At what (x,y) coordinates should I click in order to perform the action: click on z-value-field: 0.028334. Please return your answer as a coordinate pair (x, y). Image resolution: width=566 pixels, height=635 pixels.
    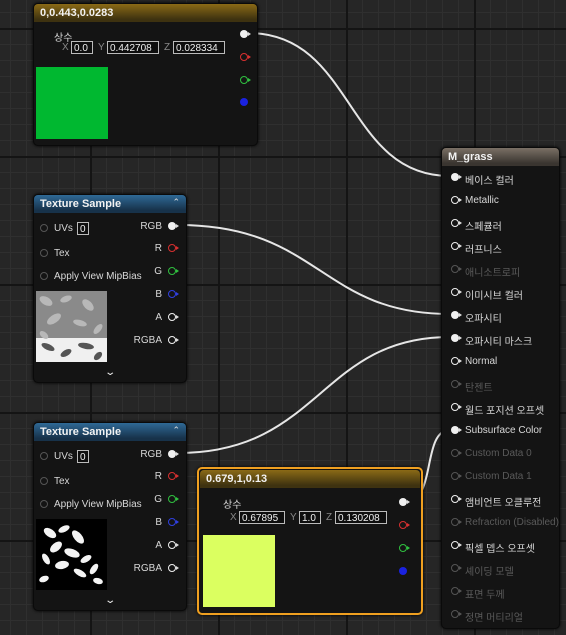
    Looking at the image, I should click on (199, 47).